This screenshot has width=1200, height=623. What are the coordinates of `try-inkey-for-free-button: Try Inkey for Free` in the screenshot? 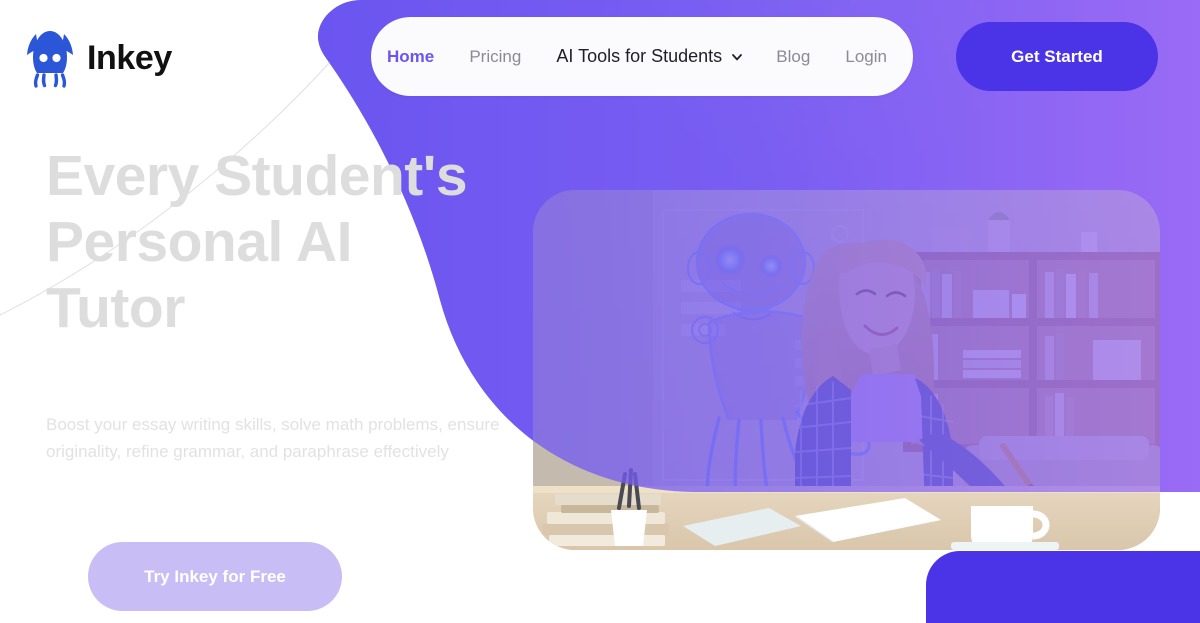 It's located at (215, 576).